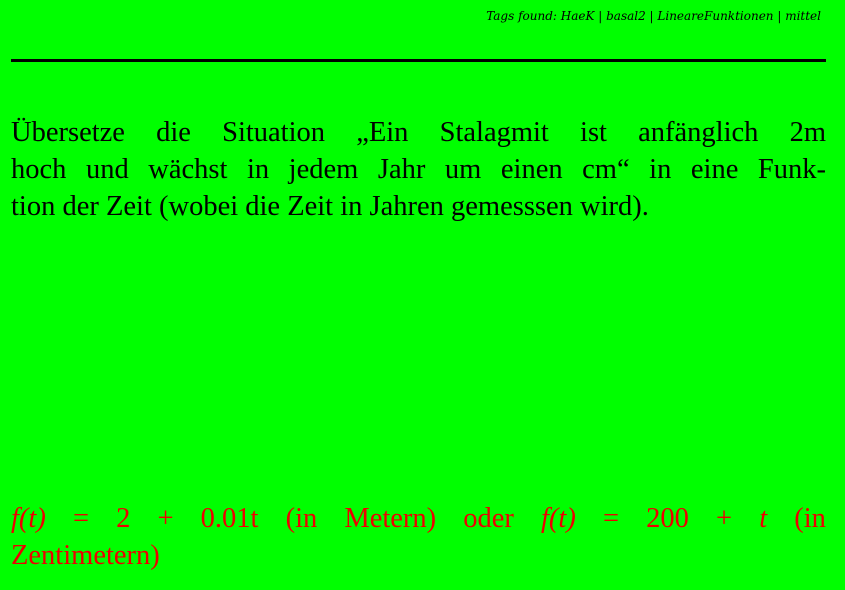 This screenshot has height=590, width=845. Describe the element at coordinates (123, 518) in the screenshot. I see `answer-token: 2` at that location.